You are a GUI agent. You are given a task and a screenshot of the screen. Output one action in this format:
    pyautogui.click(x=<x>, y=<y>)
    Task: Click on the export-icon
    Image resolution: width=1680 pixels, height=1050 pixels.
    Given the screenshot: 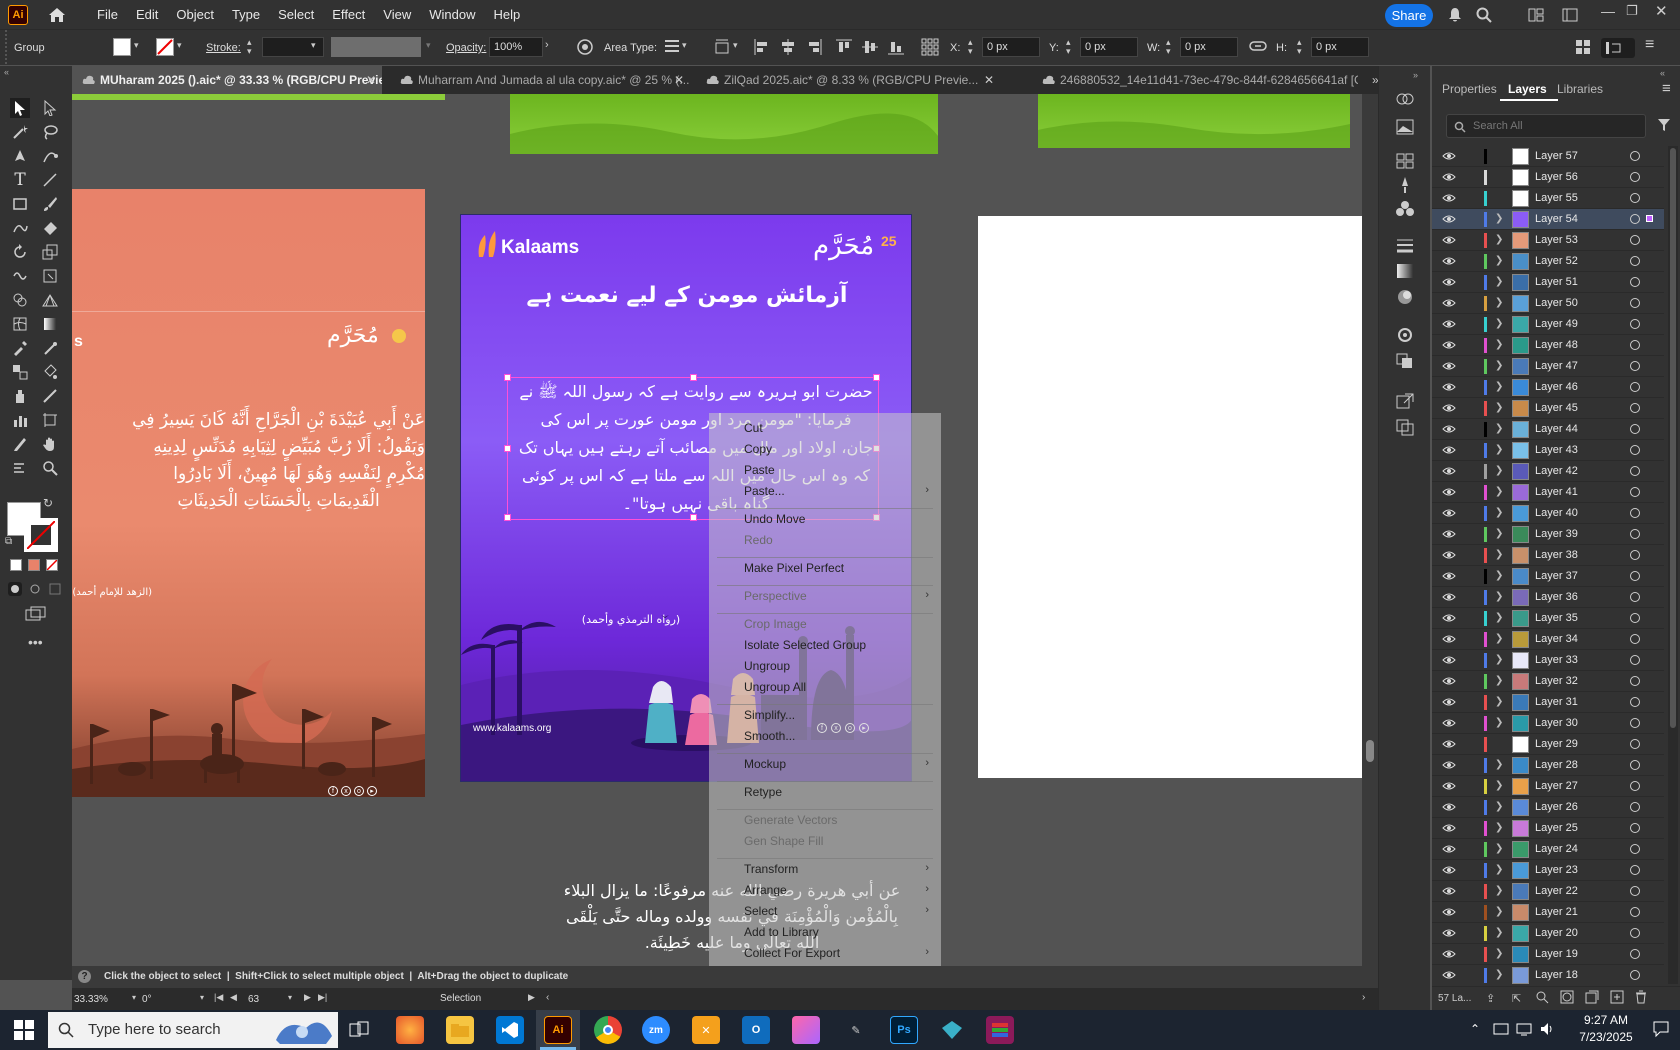 What is the action you would take?
    pyautogui.click(x=1405, y=401)
    